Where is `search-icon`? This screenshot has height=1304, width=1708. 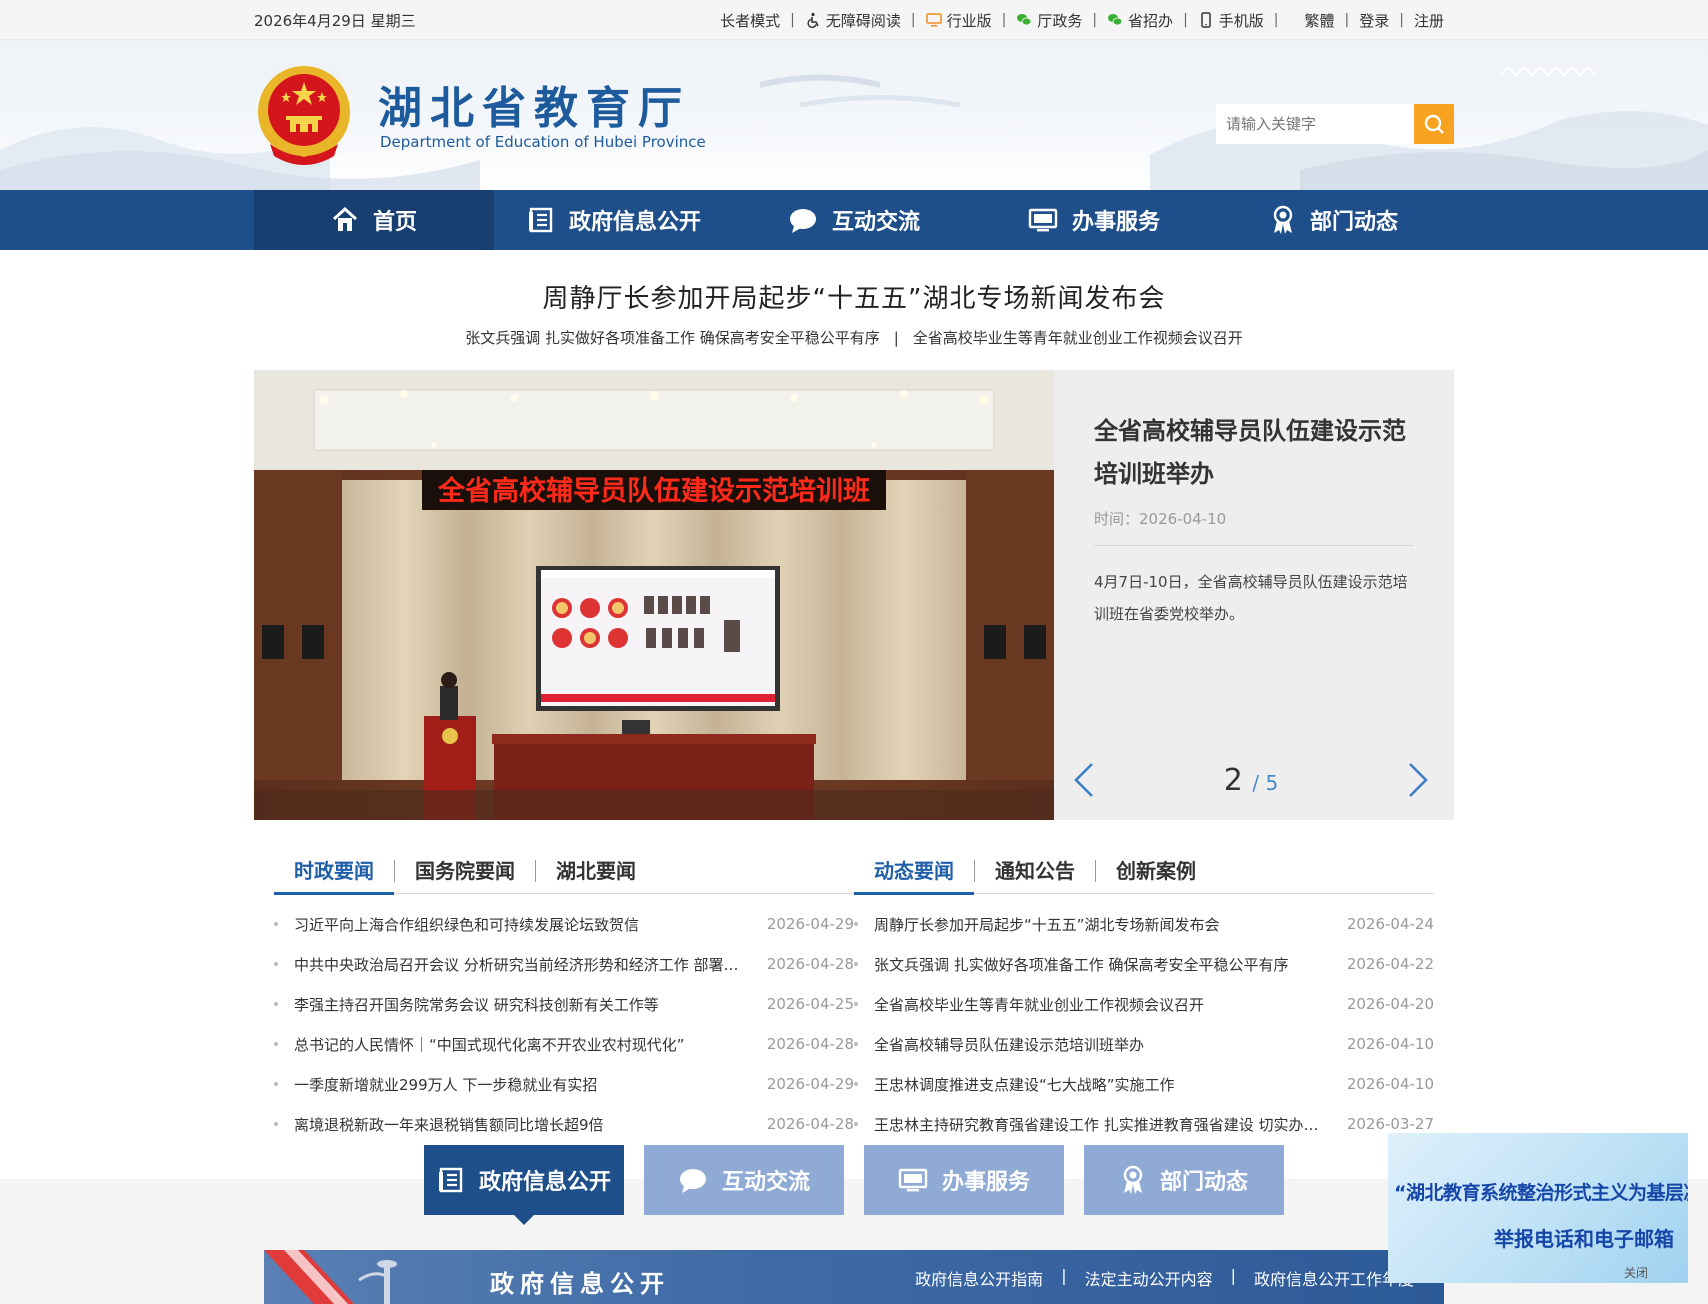 search-icon is located at coordinates (1434, 124).